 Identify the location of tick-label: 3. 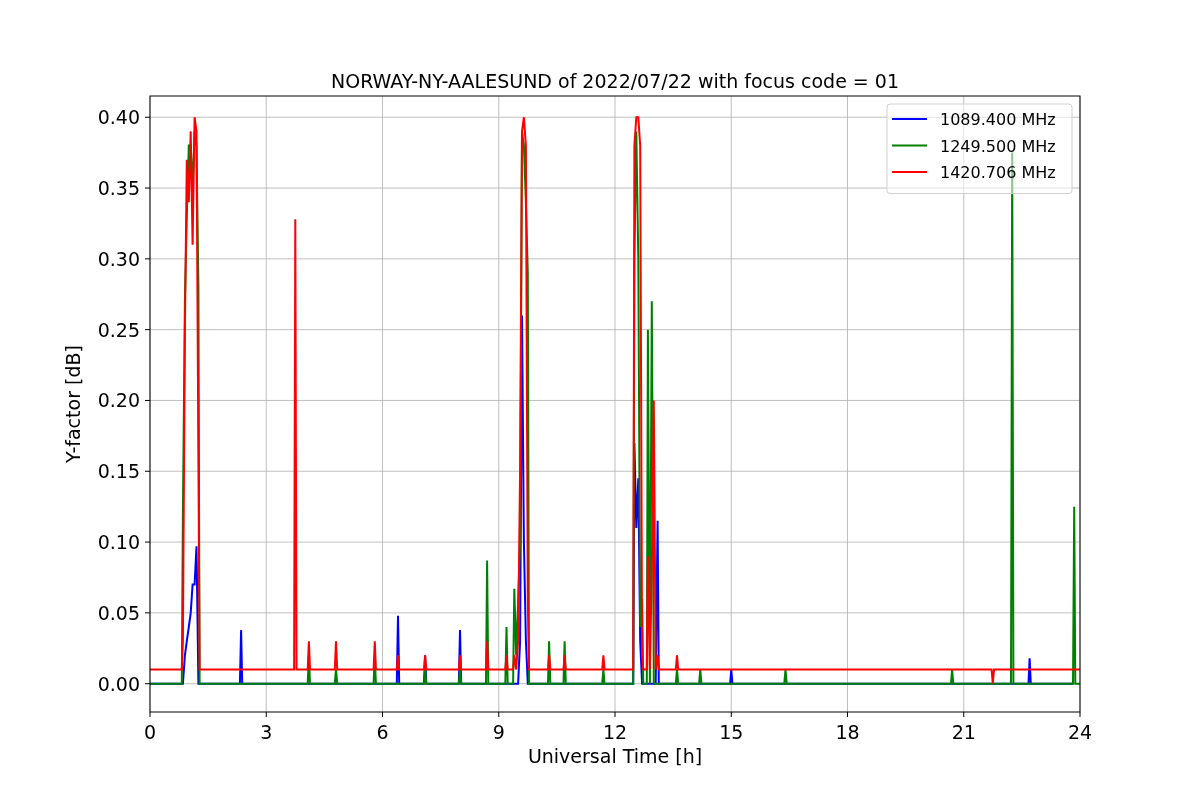
(266, 732).